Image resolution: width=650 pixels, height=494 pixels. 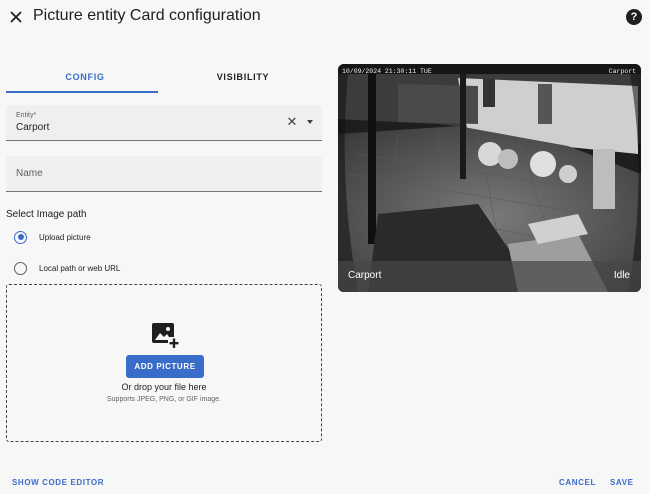 What do you see at coordinates (82, 92) in the screenshot?
I see `active-tab-indicator` at bounding box center [82, 92].